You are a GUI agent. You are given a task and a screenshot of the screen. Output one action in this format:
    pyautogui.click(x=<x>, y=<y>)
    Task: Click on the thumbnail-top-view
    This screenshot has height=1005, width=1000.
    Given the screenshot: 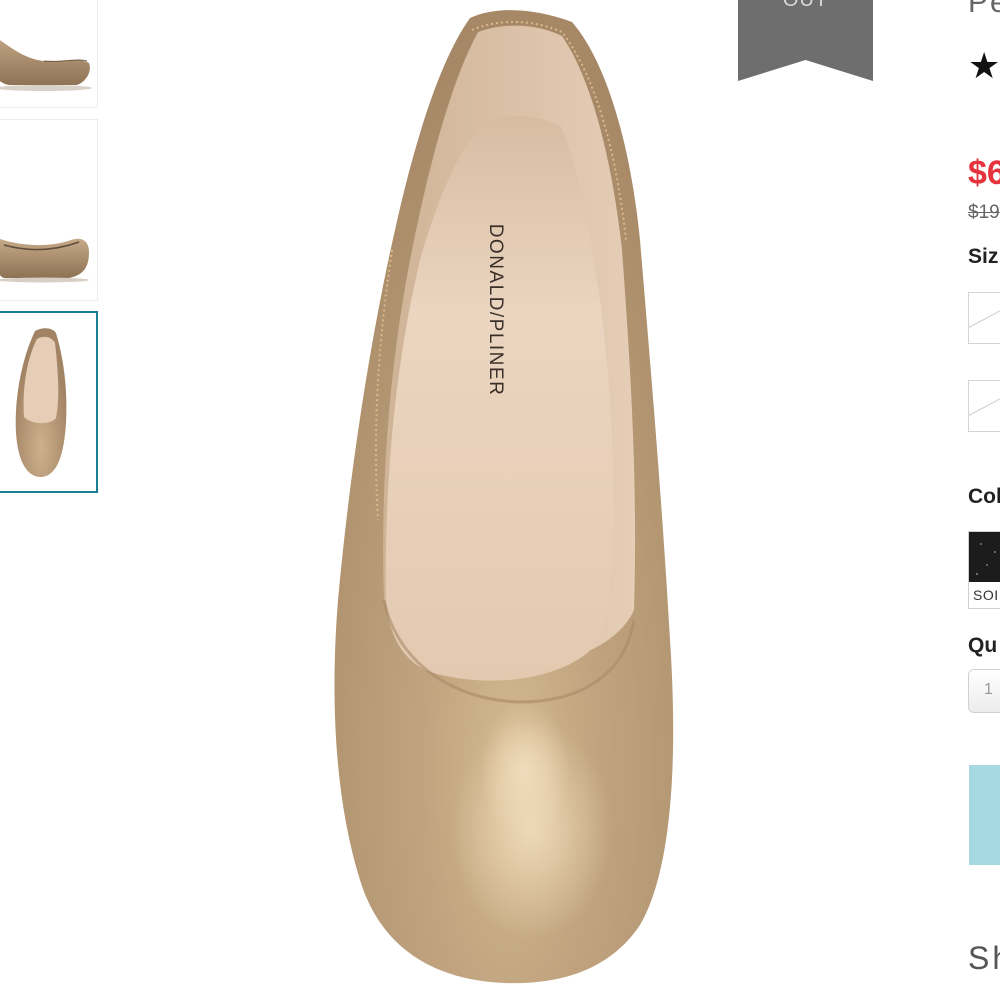 What is the action you would take?
    pyautogui.click(x=49, y=402)
    